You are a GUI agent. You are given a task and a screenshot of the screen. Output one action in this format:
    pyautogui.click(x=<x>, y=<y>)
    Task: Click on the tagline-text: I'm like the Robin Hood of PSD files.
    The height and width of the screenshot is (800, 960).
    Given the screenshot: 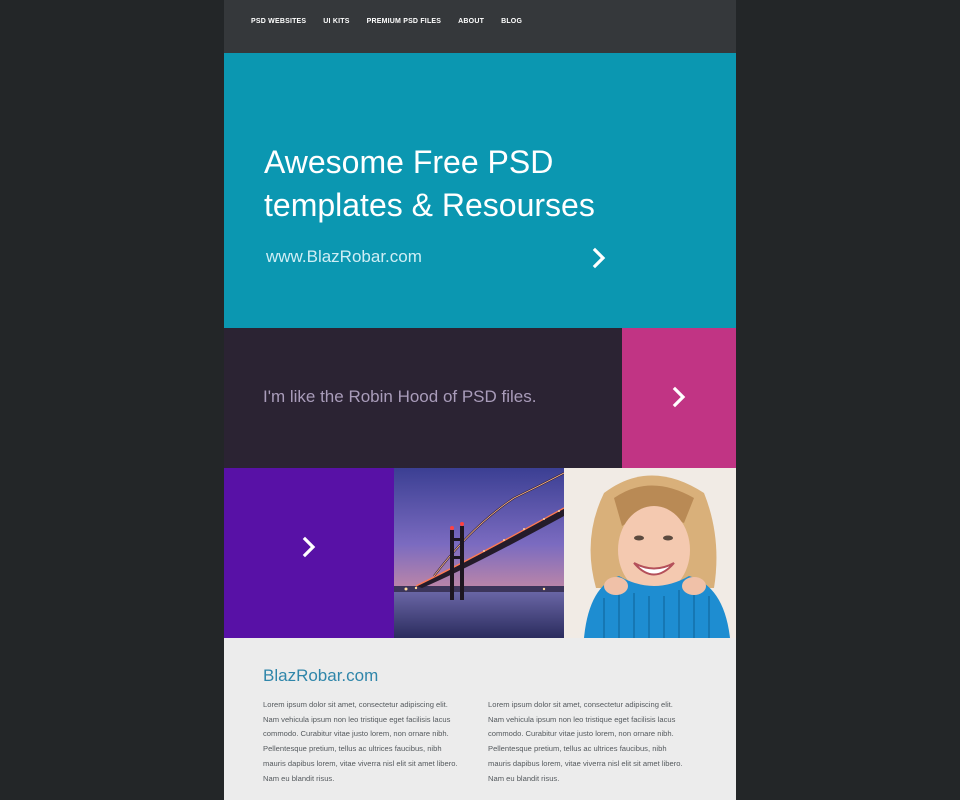 What is the action you would take?
    pyautogui.click(x=400, y=396)
    